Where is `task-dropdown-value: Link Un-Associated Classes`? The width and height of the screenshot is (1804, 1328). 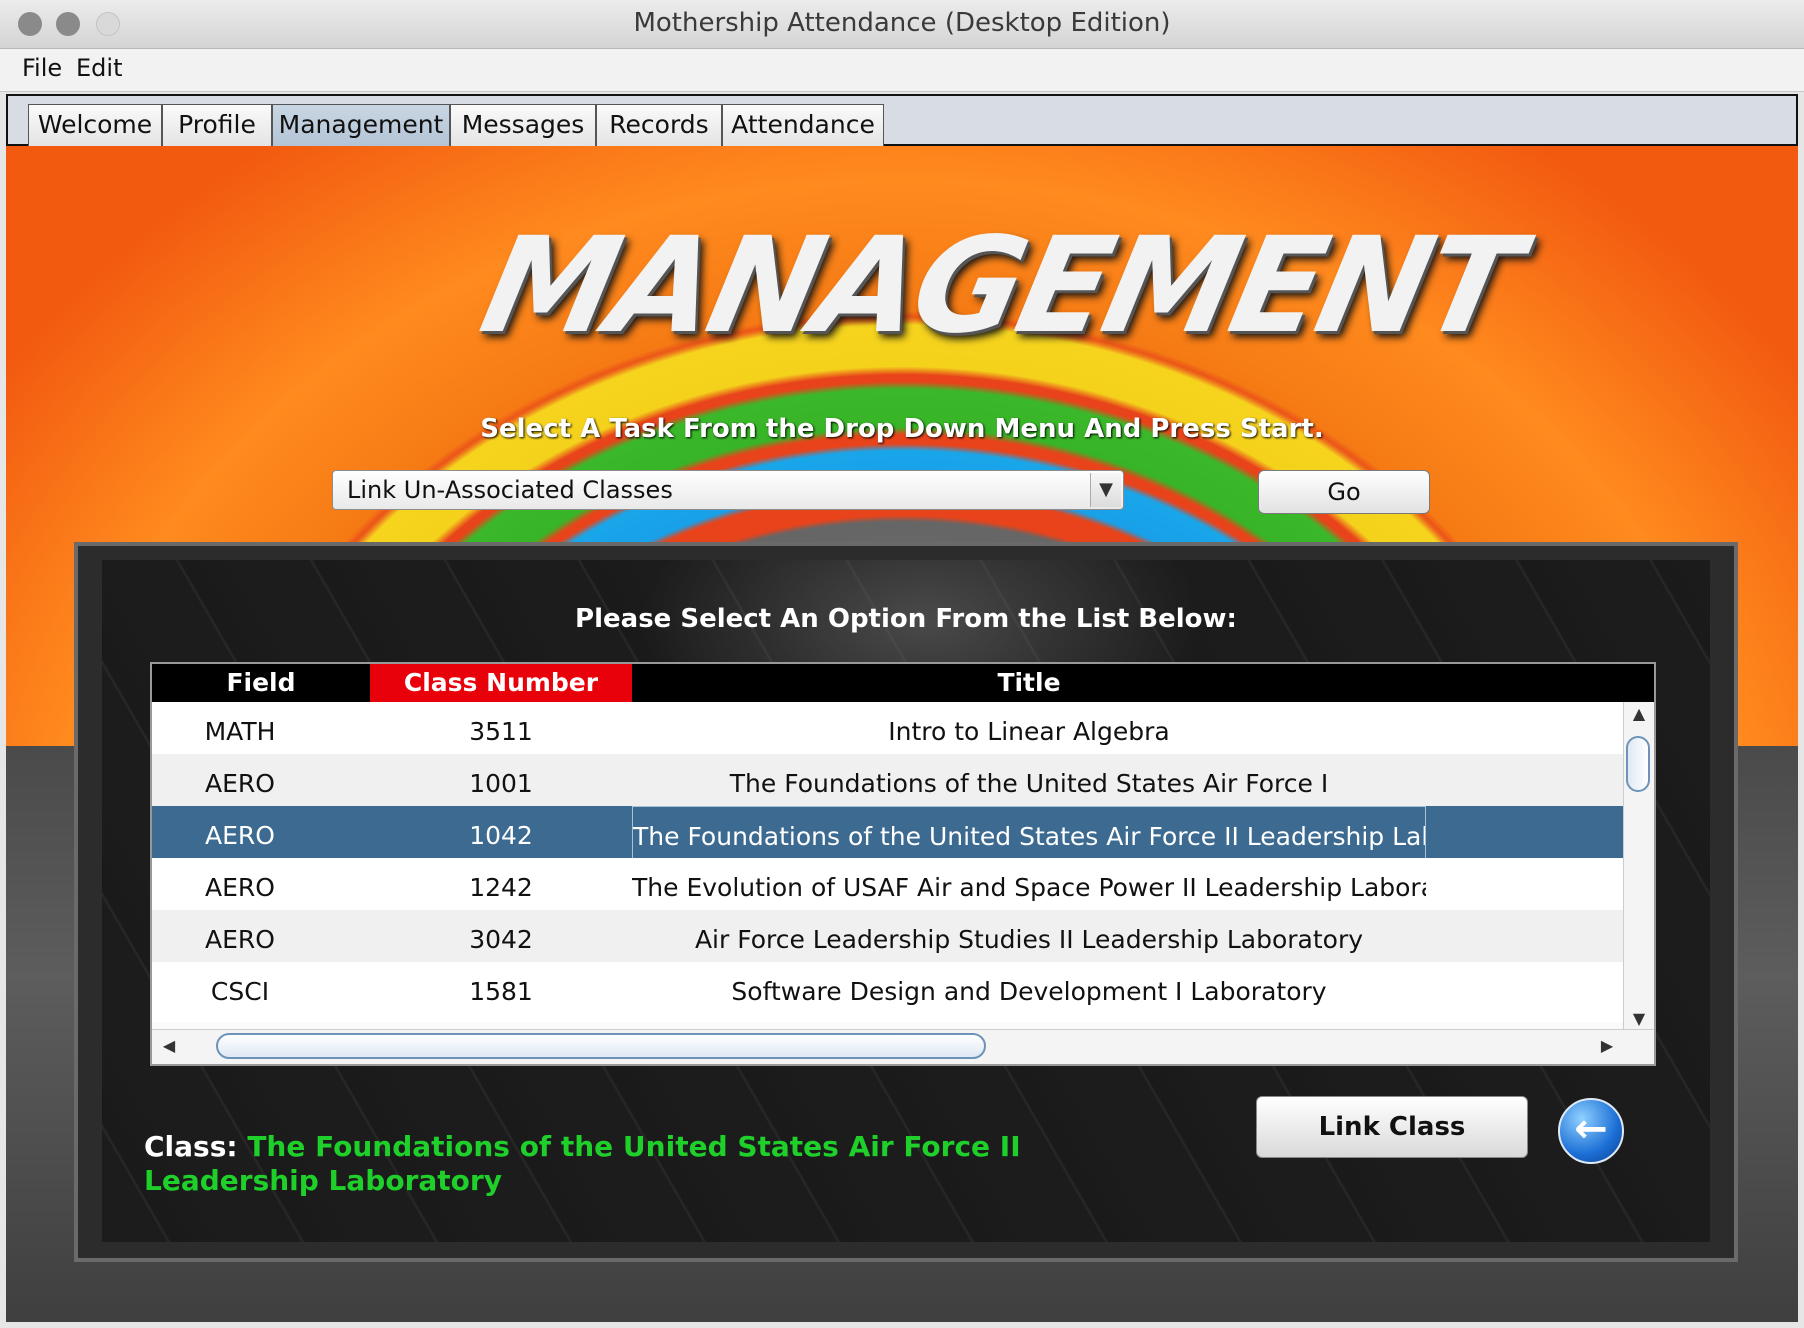
task-dropdown-value: Link Un-Associated Classes is located at coordinates (510, 490).